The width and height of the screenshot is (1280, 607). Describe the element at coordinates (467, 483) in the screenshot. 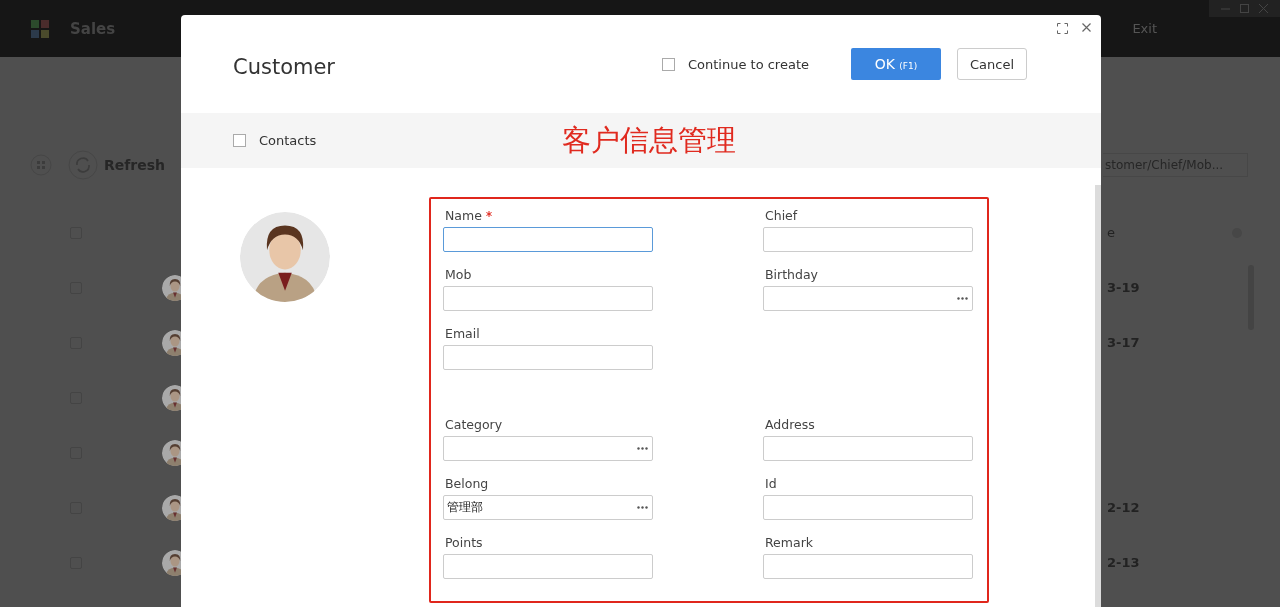

I see `field-label: Belong` at that location.